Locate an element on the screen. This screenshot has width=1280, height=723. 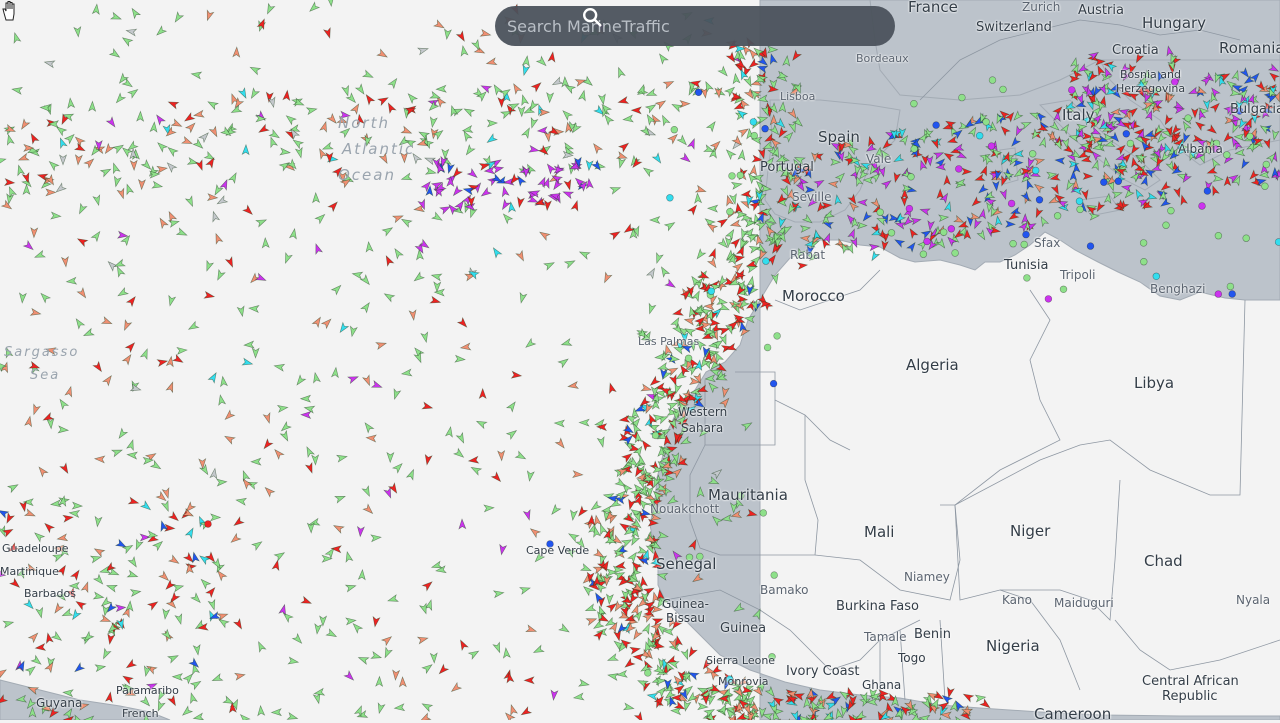
hand-cursor-icon is located at coordinates (10, 11).